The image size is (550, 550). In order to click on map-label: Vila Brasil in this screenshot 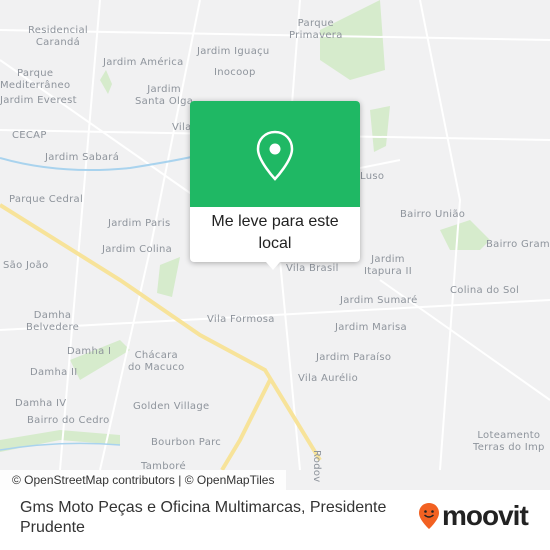, I will do `click(312, 268)`.